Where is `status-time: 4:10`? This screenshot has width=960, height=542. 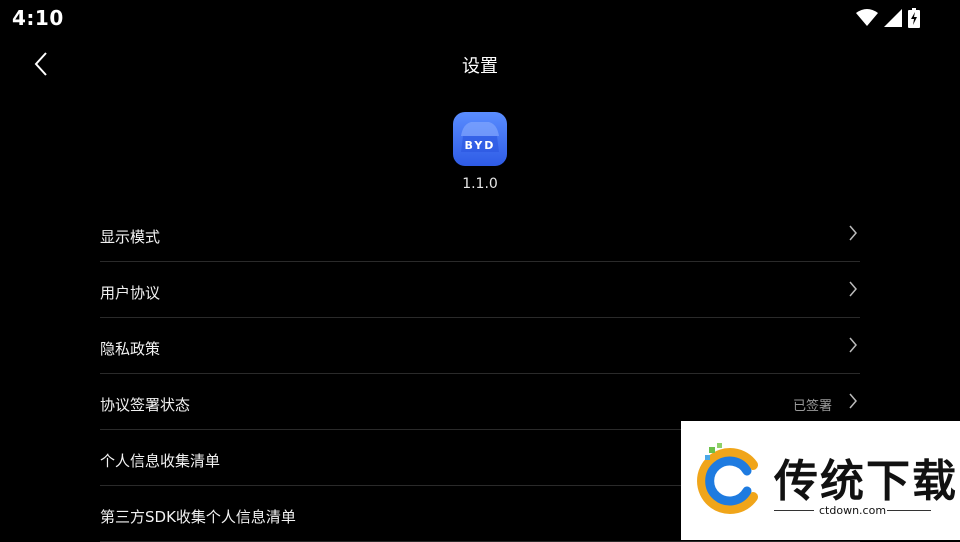 status-time: 4:10 is located at coordinates (38, 18).